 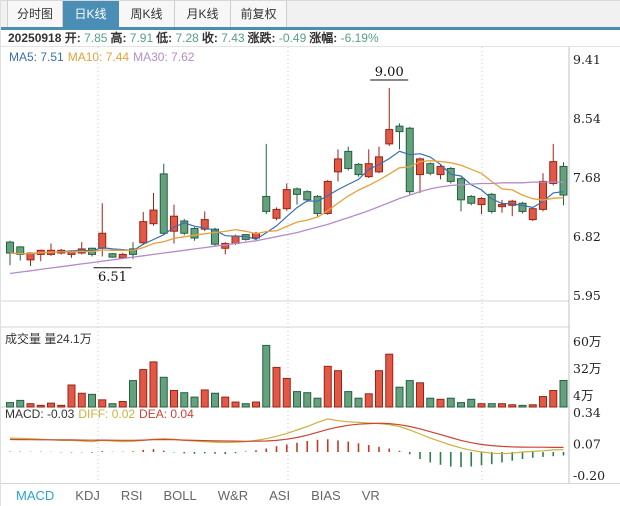 What do you see at coordinates (325, 38) in the screenshot?
I see `info-label: 涨幅:` at bounding box center [325, 38].